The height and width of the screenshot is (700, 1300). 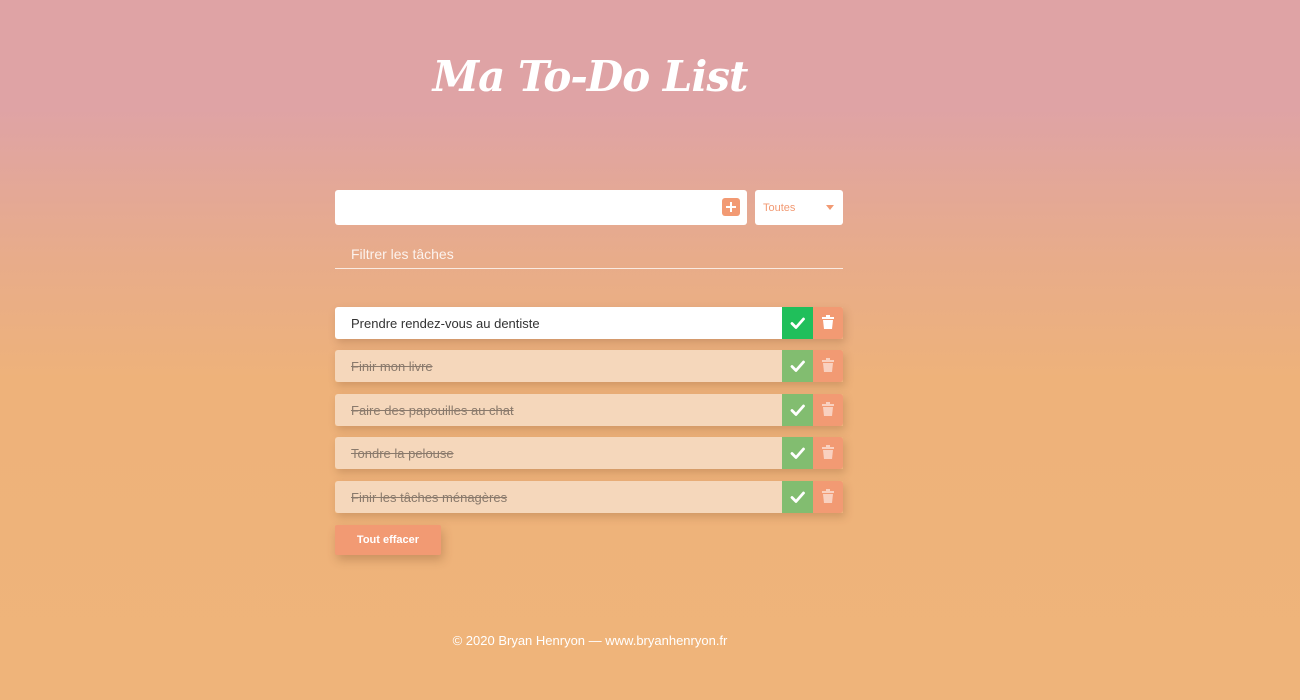 I want to click on add-task-input, so click(x=525, y=207).